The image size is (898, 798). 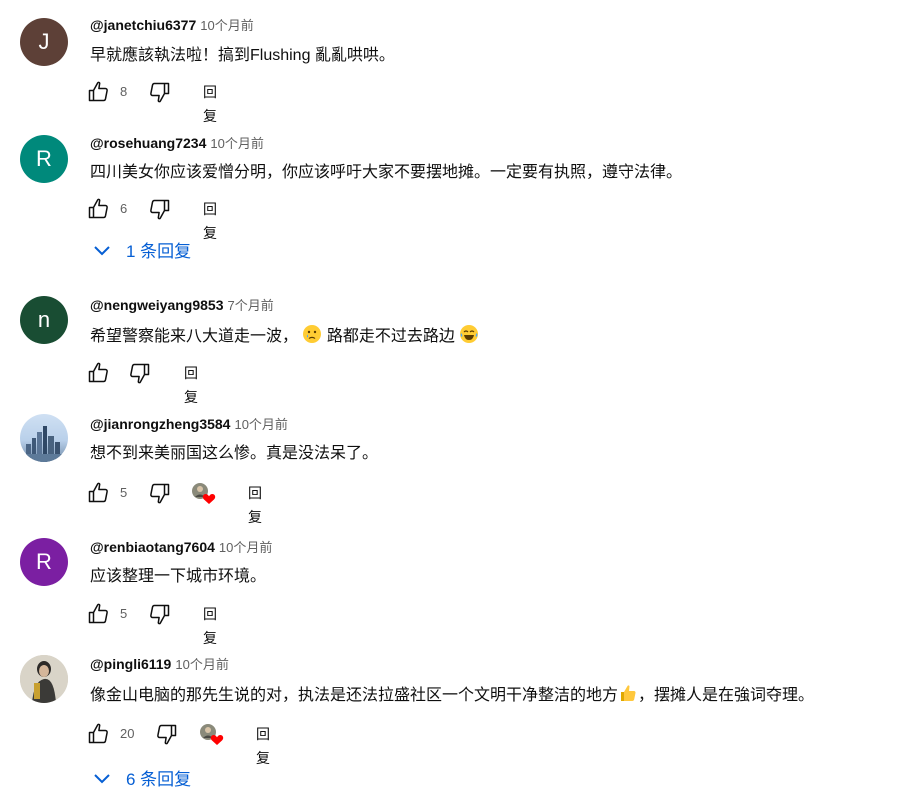 What do you see at coordinates (628, 696) in the screenshot?
I see `thumbs-up-emoji-icon` at bounding box center [628, 696].